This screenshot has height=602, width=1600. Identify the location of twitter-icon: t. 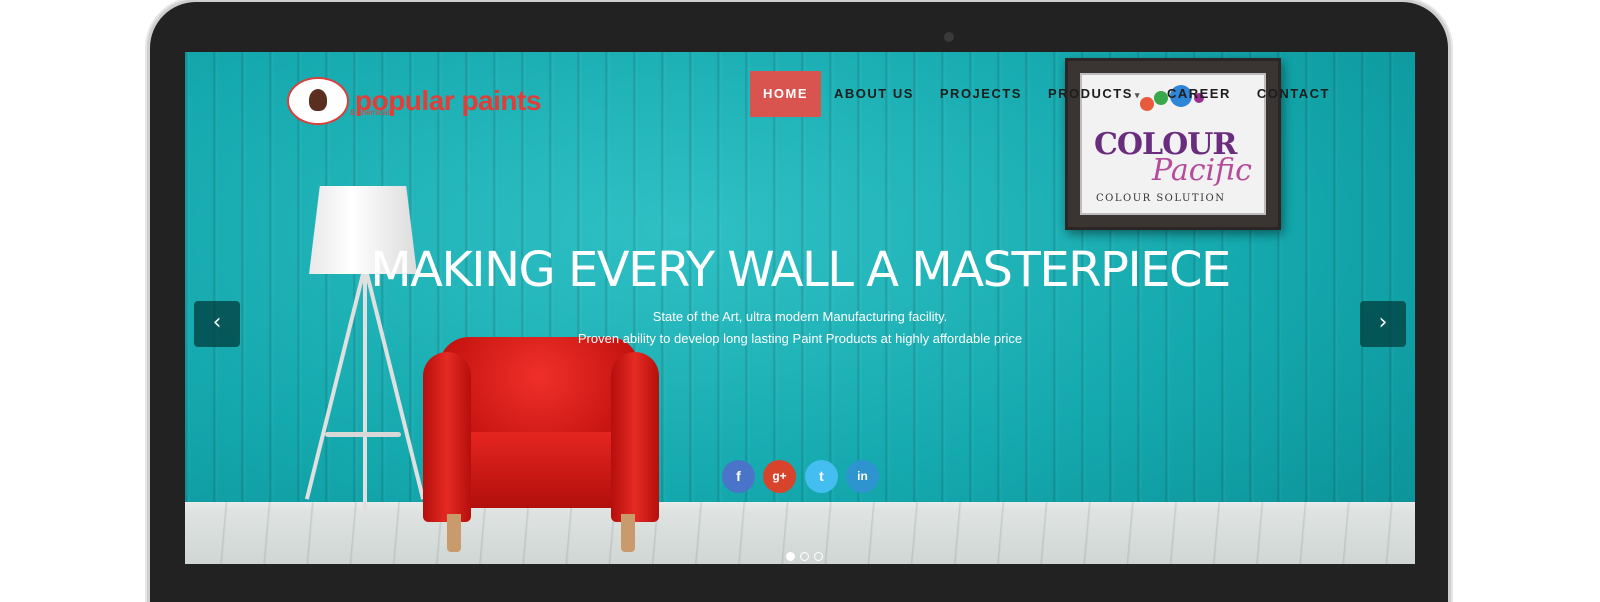
(821, 476).